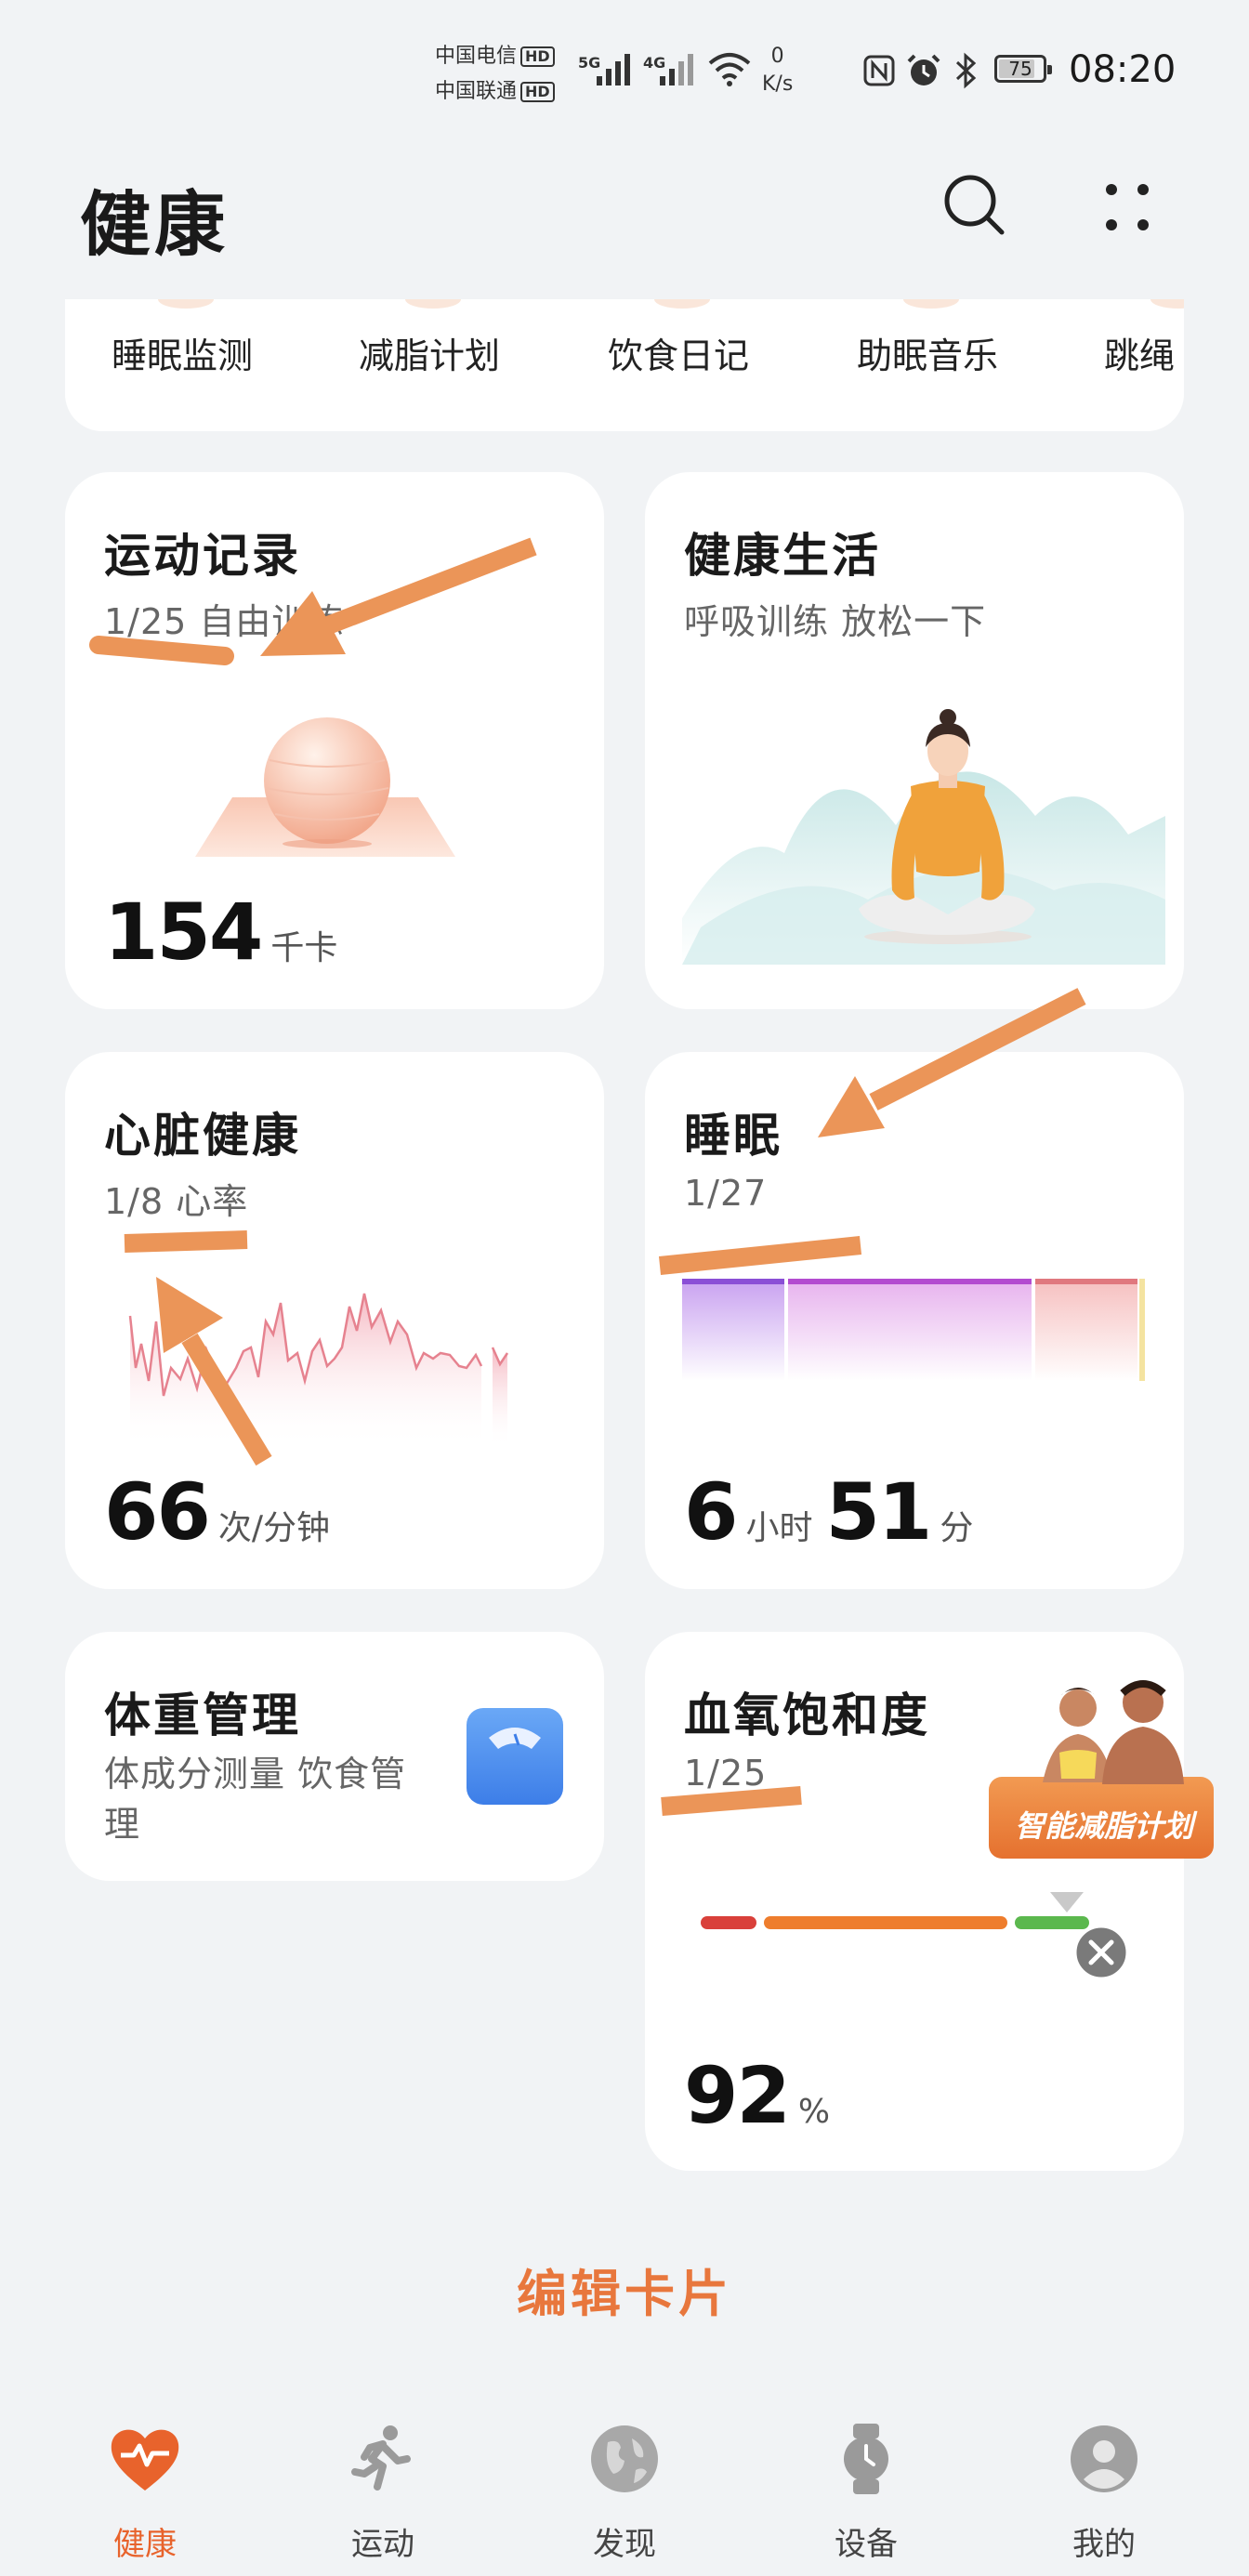  I want to click on weight-management-card: 体重管理 体成分测量 饮食管 理, so click(334, 1756).